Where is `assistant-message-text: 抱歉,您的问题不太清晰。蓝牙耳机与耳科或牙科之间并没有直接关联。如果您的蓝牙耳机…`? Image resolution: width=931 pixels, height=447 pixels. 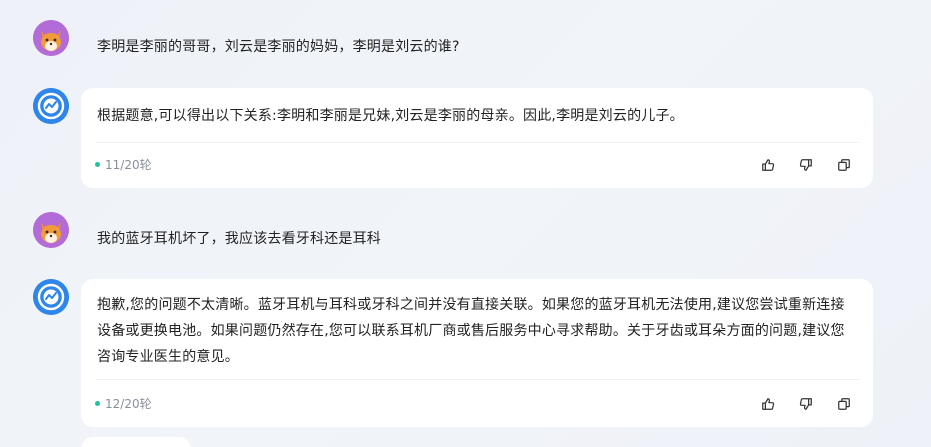
assistant-message-text: 抱歉,您的问题不太清晰。蓝牙耳机与耳科或牙科之间并没有直接关联。如果您的蓝牙耳机… is located at coordinates (471, 331).